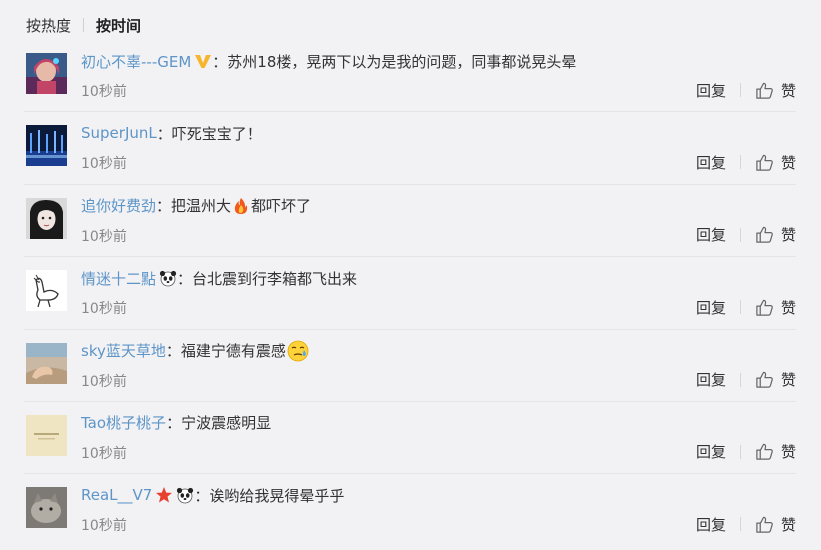 The height and width of the screenshot is (550, 821). What do you see at coordinates (164, 495) in the screenshot?
I see `red-star-icon` at bounding box center [164, 495].